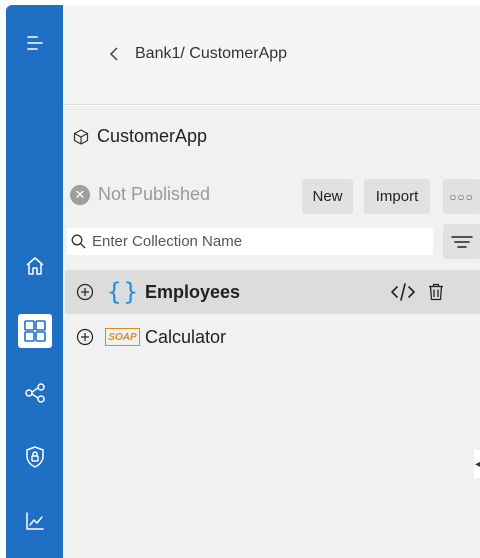 This screenshot has height=558, width=480. What do you see at coordinates (272, 337) in the screenshot?
I see `collection-row-calculator: SOAP Calculator` at bounding box center [272, 337].